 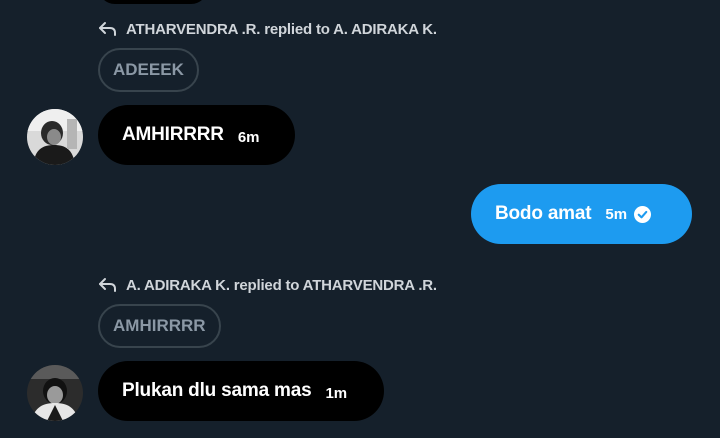 What do you see at coordinates (643, 214) in the screenshot?
I see `check-circle-icon` at bounding box center [643, 214].